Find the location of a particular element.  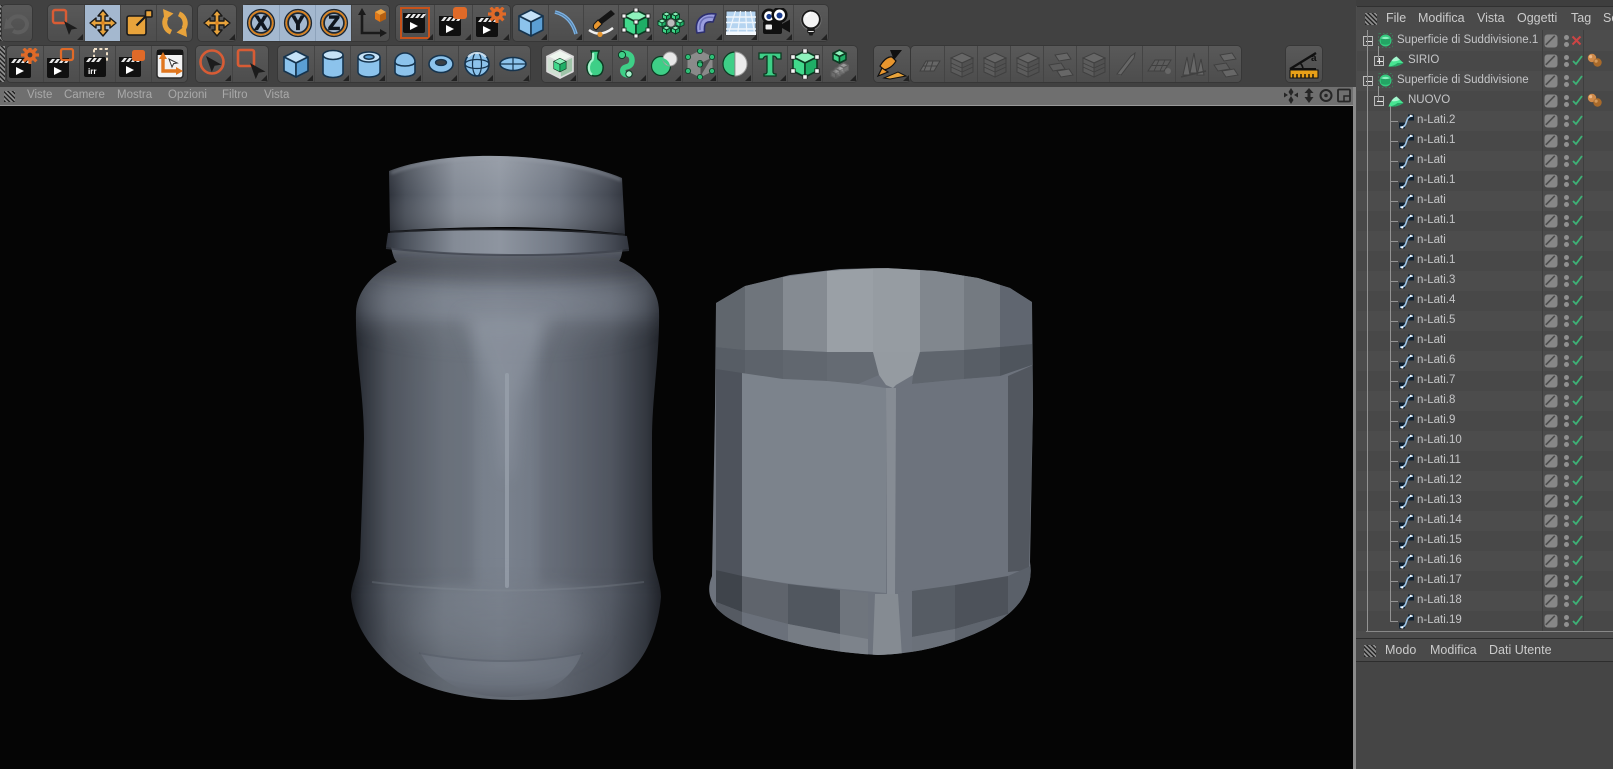

svg-text: Z is located at coordinates (334, 24).